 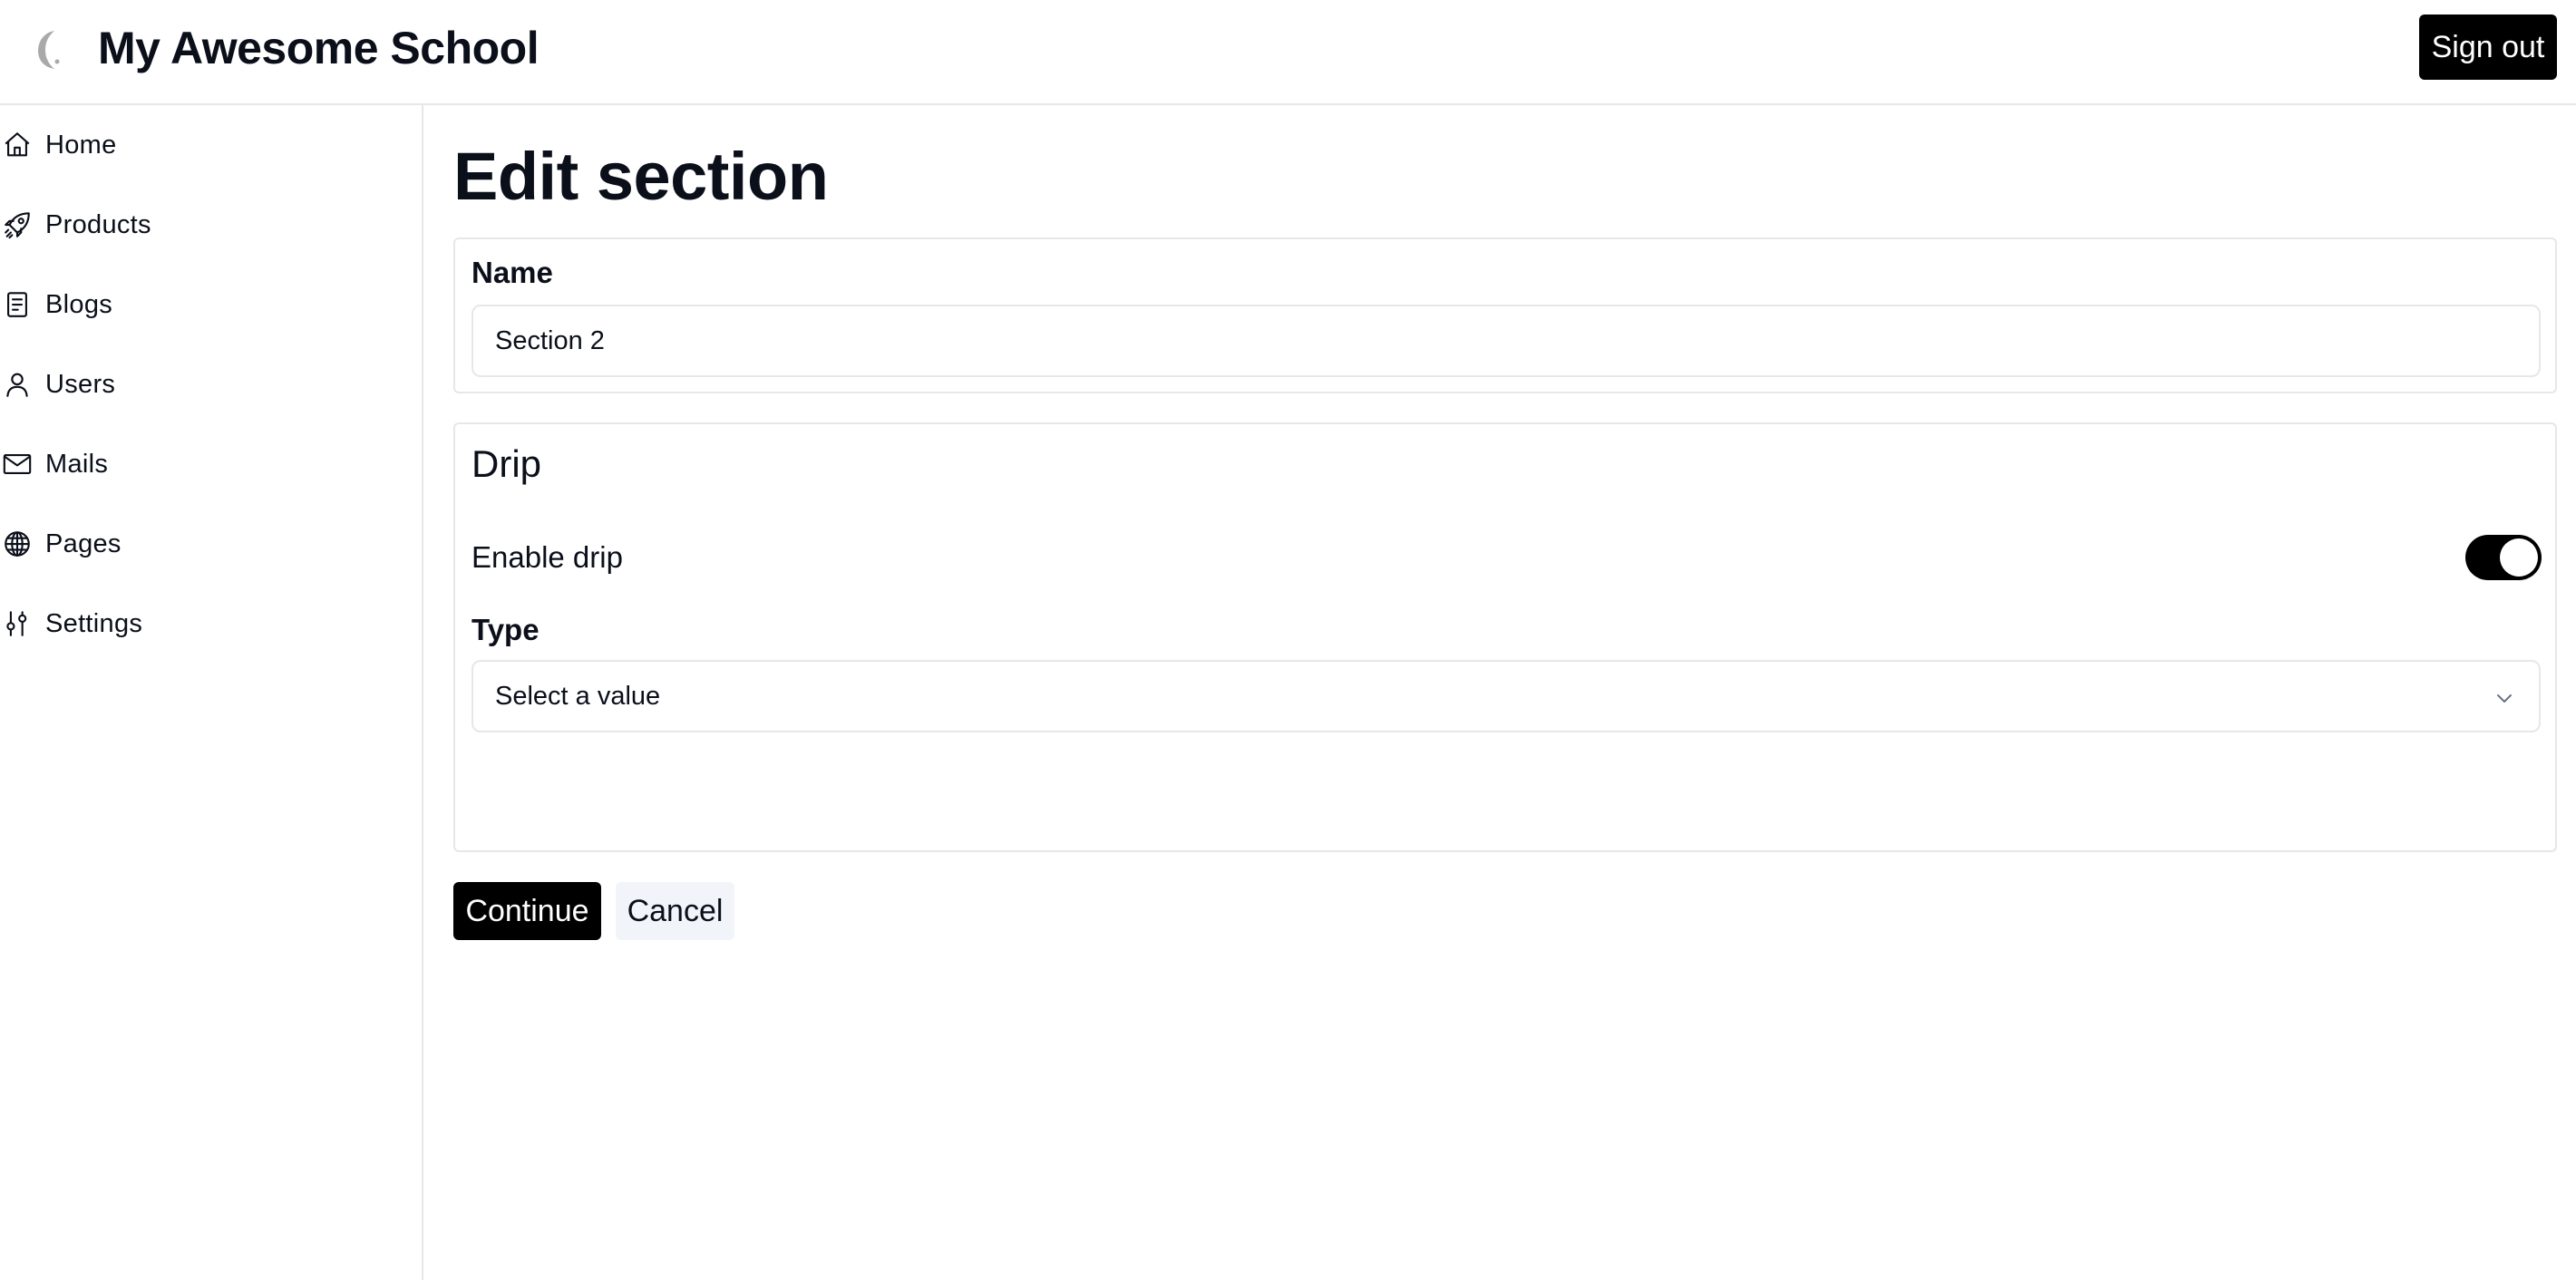 What do you see at coordinates (2488, 47) in the screenshot?
I see `sign-out-button: Sign out` at bounding box center [2488, 47].